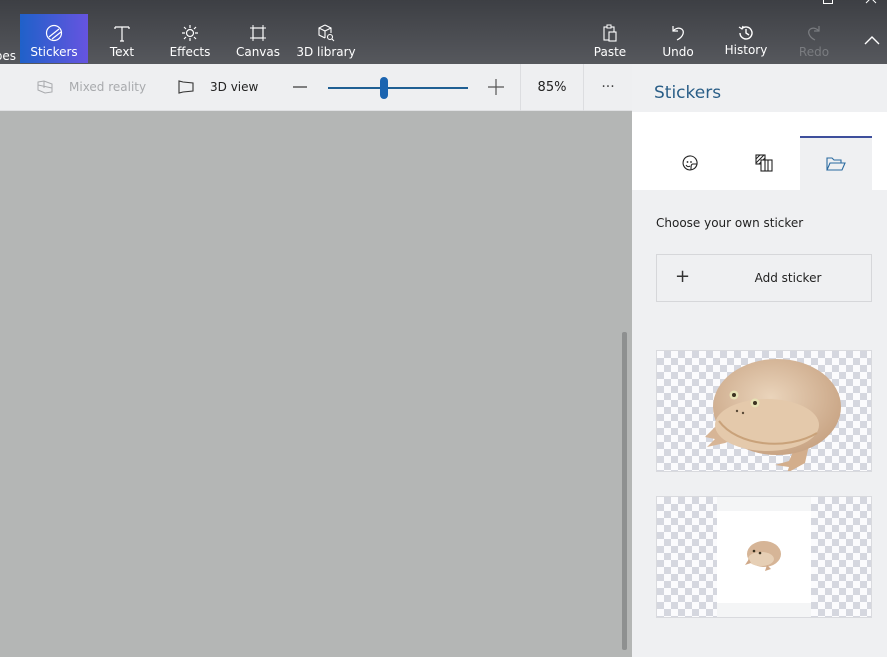 The height and width of the screenshot is (657, 887). Describe the element at coordinates (258, 31) in the screenshot. I see `crop-icon` at that location.